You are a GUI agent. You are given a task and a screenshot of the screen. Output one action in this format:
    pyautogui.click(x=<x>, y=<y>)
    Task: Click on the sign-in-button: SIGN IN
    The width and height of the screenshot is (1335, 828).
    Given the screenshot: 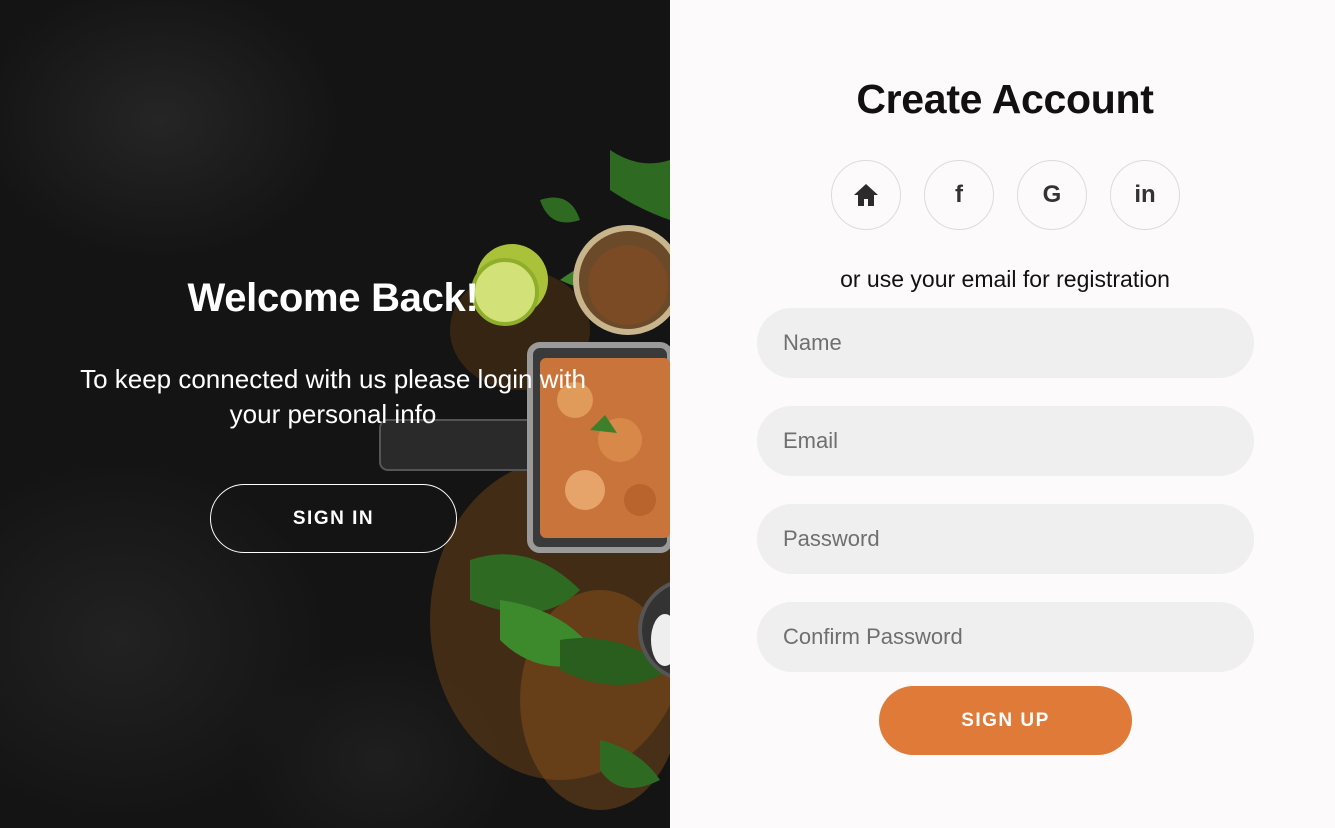 What is the action you would take?
    pyautogui.click(x=333, y=518)
    